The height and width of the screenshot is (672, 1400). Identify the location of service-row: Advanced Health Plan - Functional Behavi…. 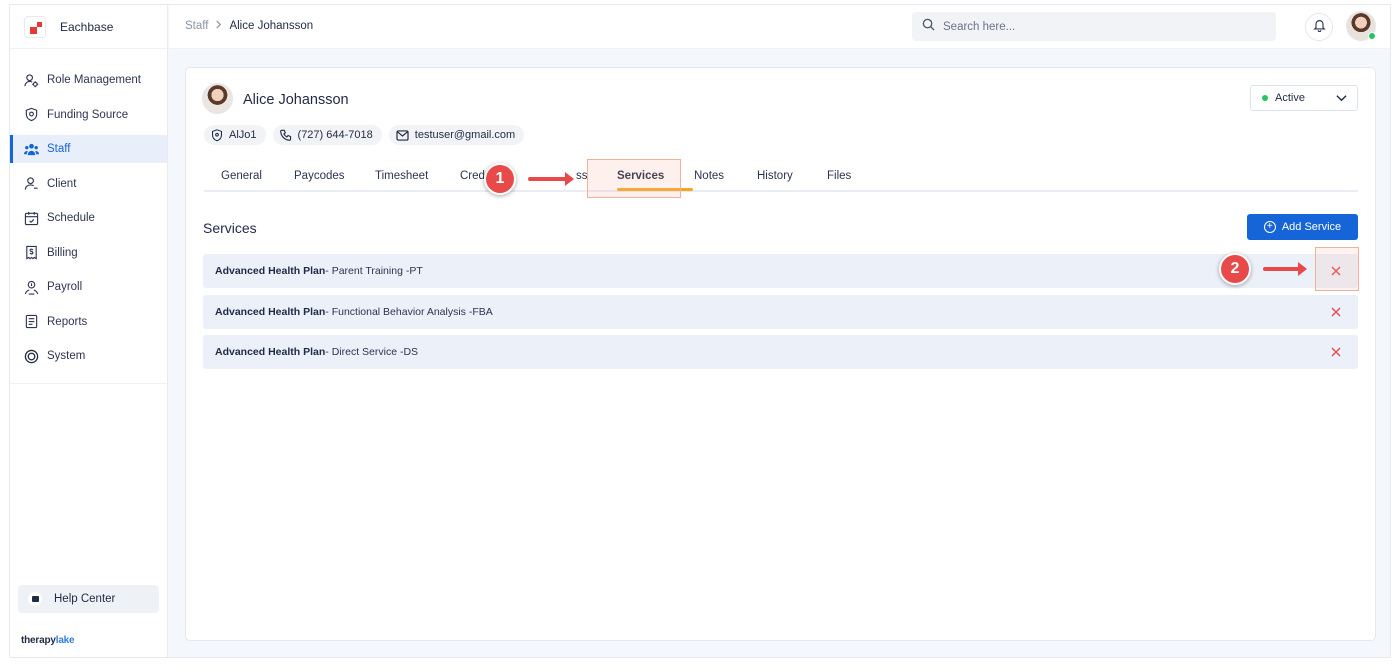
(780, 312).